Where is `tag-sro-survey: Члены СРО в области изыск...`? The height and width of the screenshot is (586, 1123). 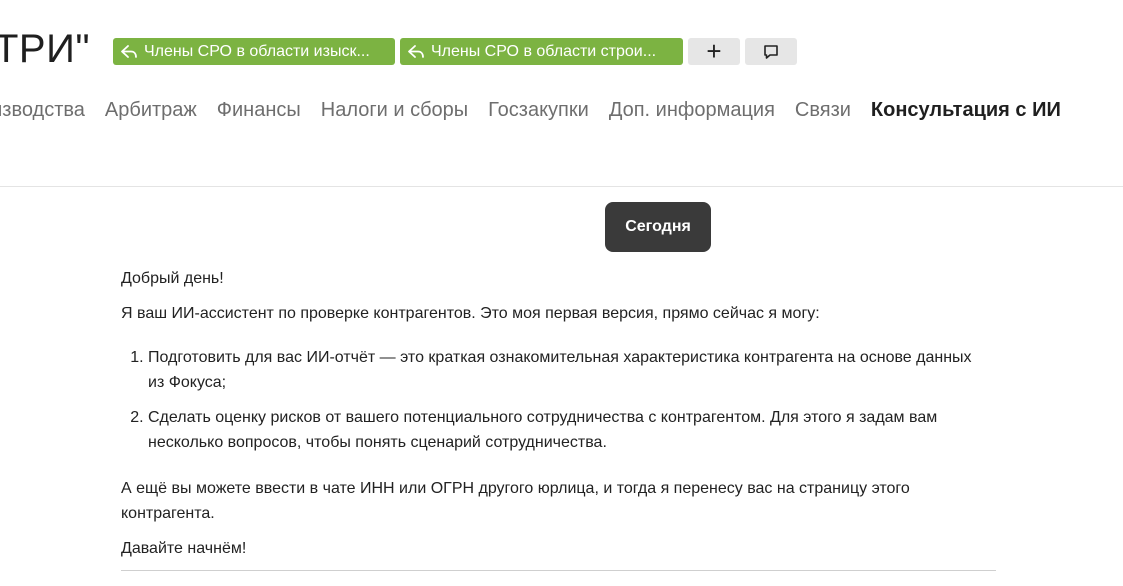
tag-sro-survey: Члены СРО в области изыск... is located at coordinates (254, 51).